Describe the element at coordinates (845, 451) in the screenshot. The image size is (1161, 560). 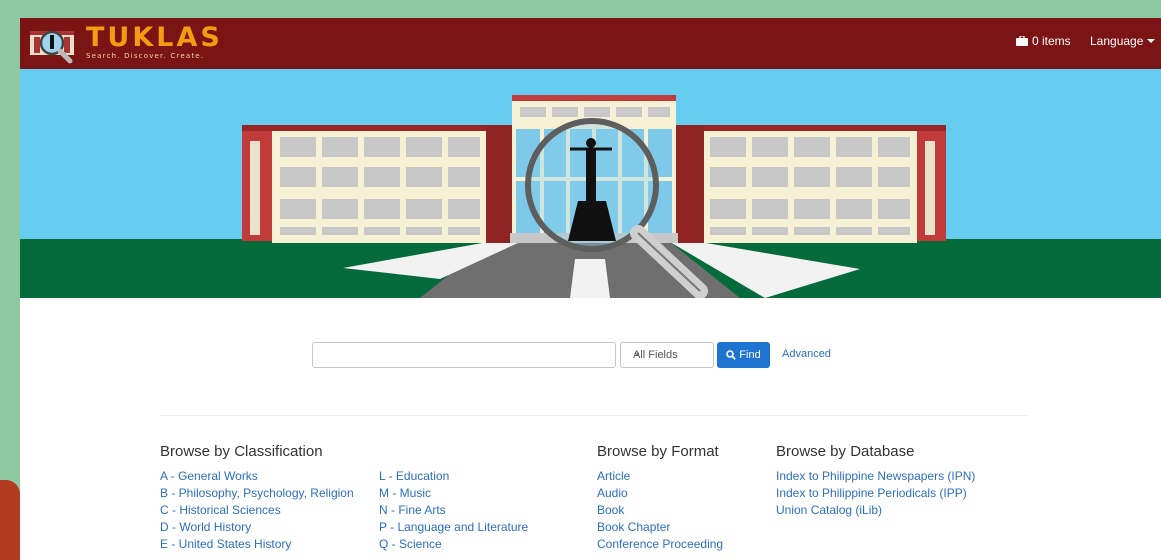
I see `browse-database-heading: Browse by Database` at that location.